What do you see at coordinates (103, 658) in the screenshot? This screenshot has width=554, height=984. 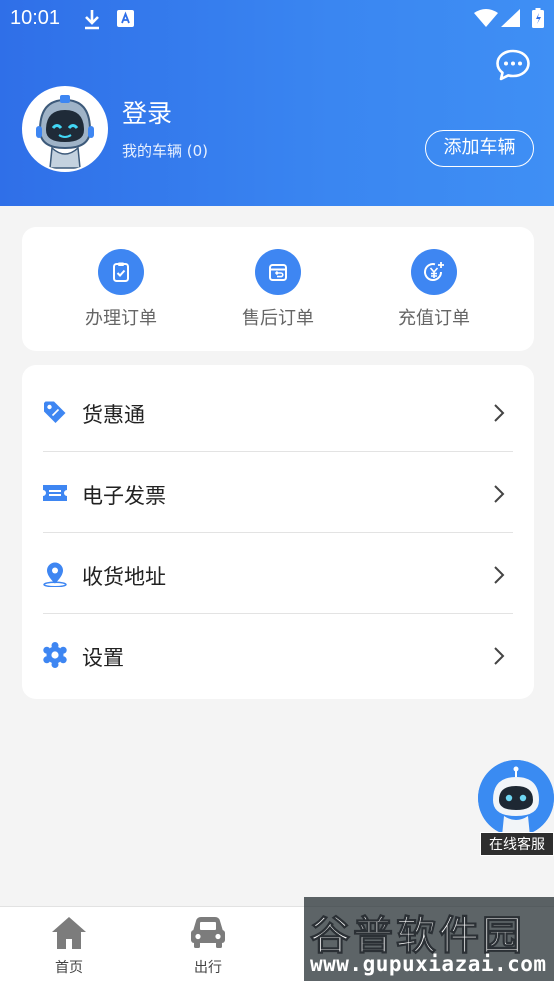 I see `menu-item-label: 设置` at bounding box center [103, 658].